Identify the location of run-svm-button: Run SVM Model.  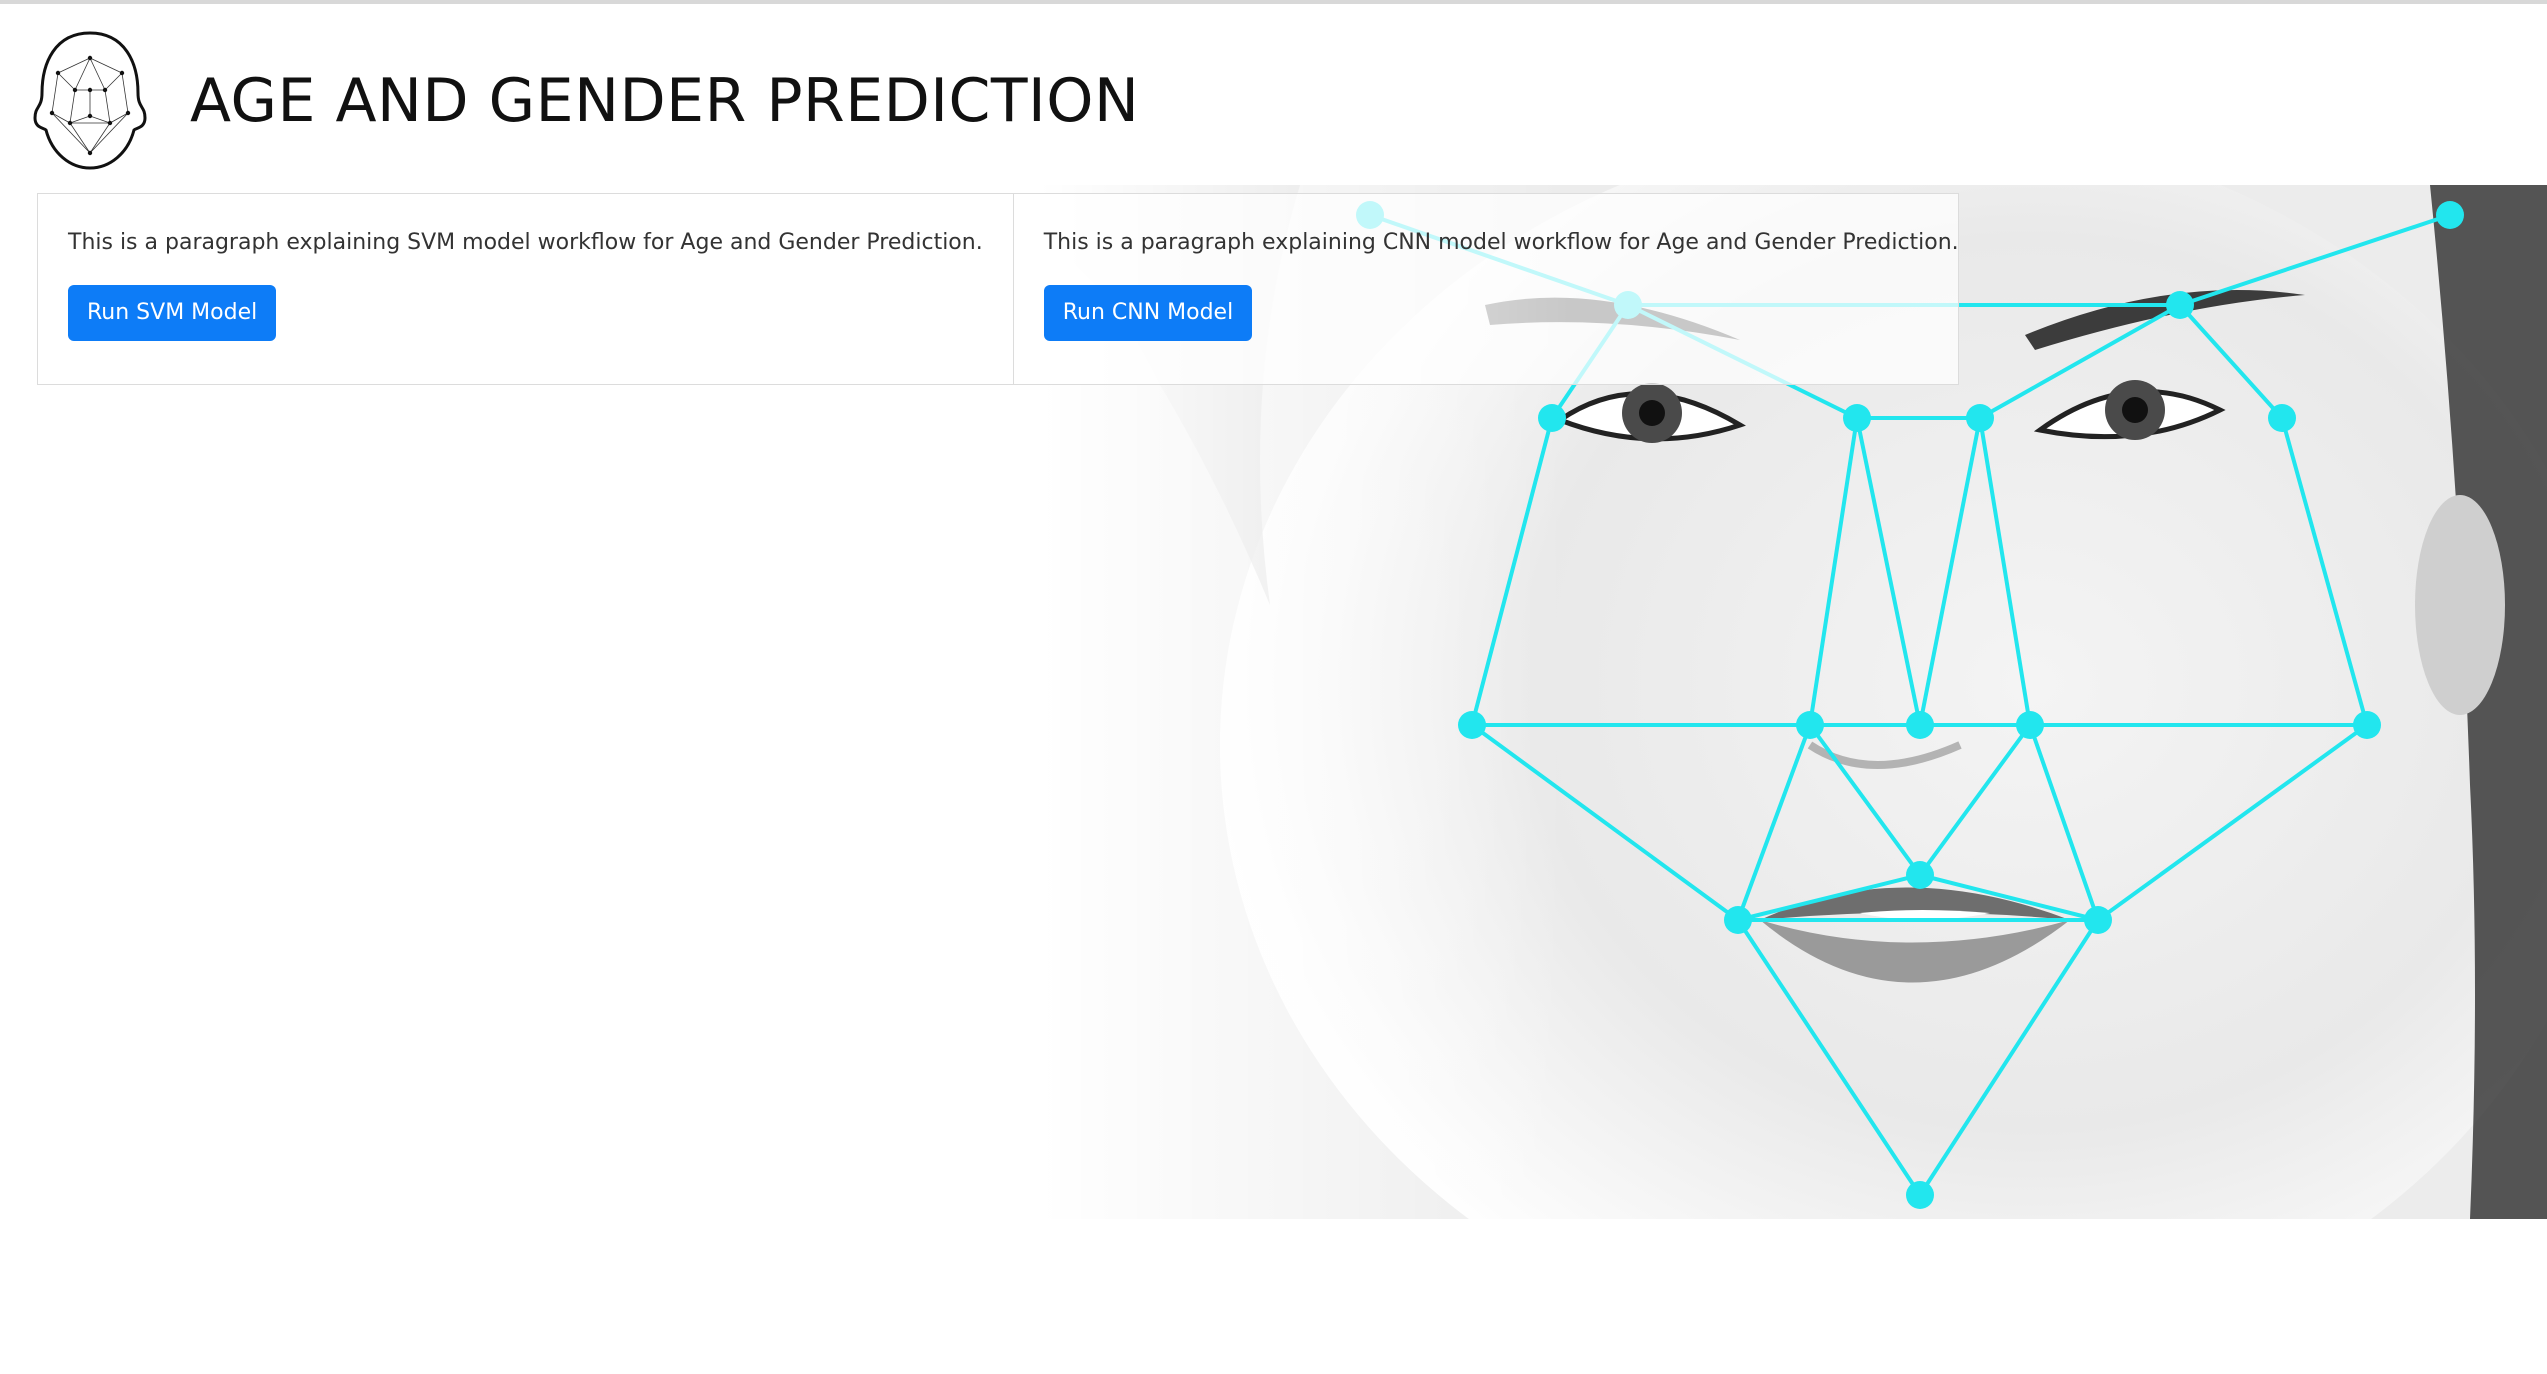
(172, 313).